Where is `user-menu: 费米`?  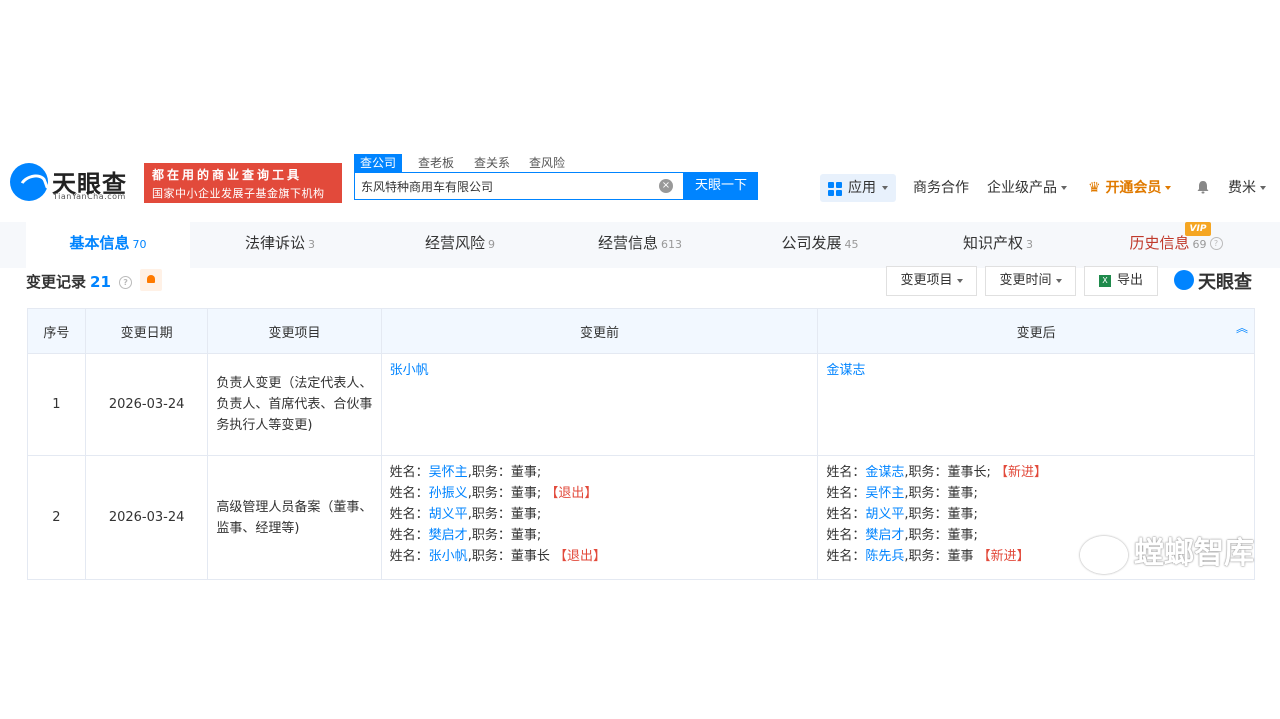
user-menu: 费米 is located at coordinates (1247, 188).